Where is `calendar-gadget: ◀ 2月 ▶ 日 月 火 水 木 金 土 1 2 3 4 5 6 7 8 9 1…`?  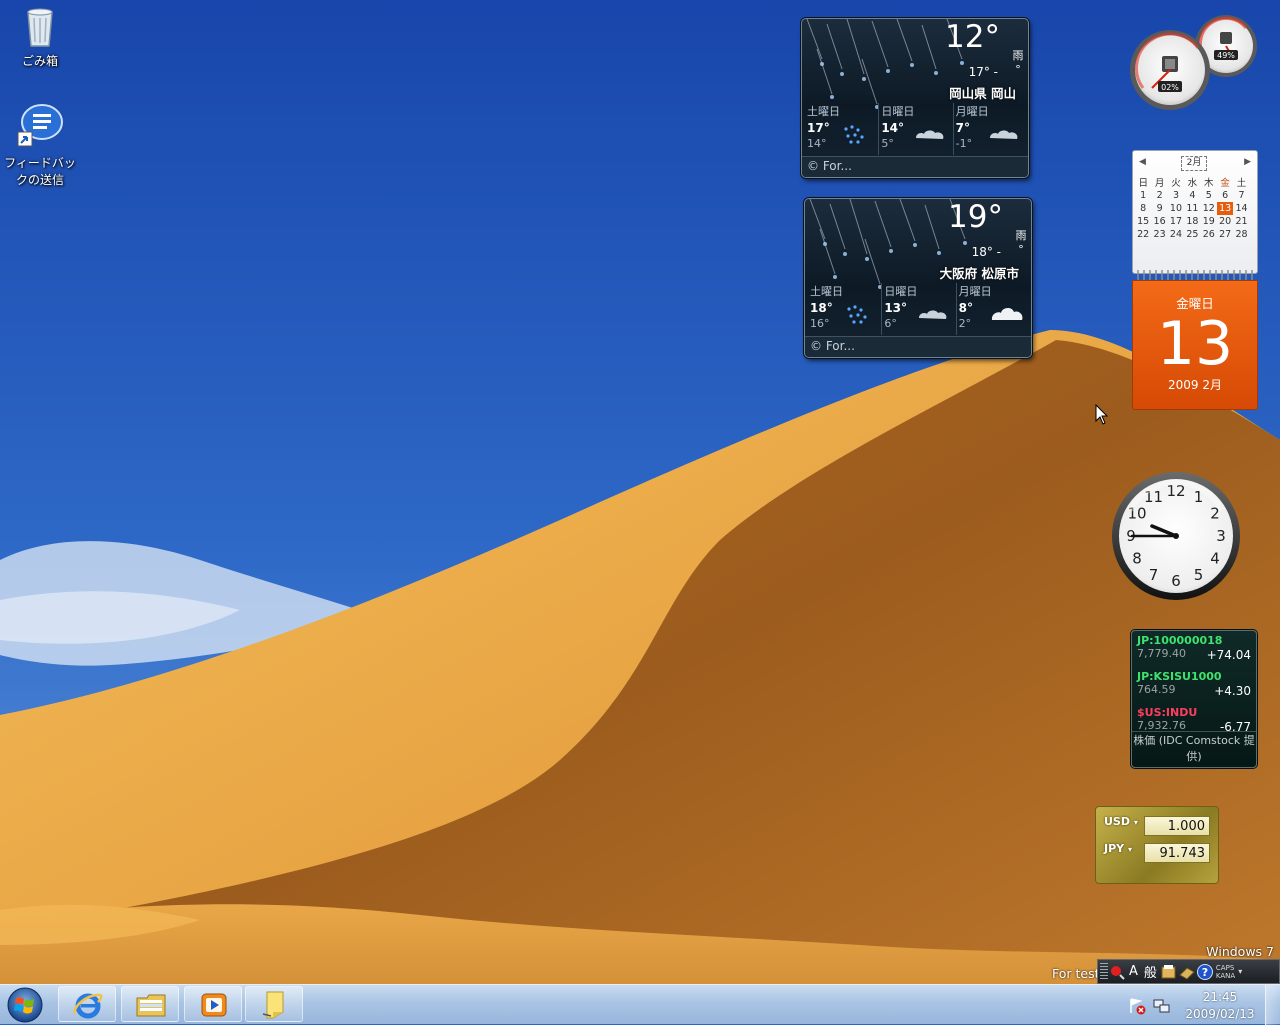 calendar-gadget: ◀ 2月 ▶ 日 月 火 水 木 金 土 1 2 3 4 5 6 7 8 9 1… is located at coordinates (1195, 280).